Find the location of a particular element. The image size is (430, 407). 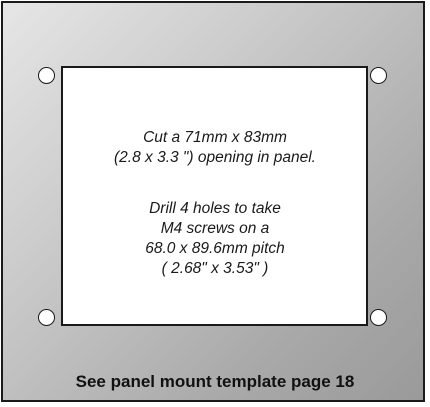

mounting-hole-top-right is located at coordinates (378, 75).